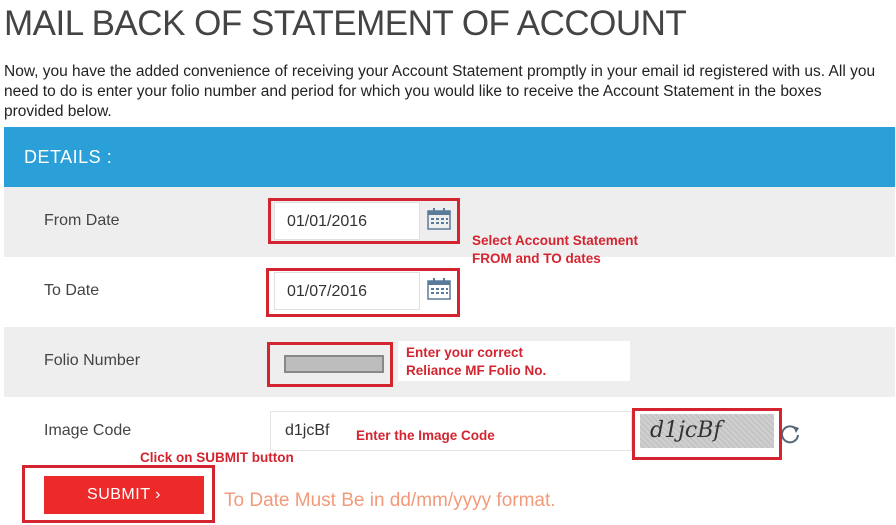 This screenshot has height=525, width=896. Describe the element at coordinates (707, 434) in the screenshot. I see `captcha-highlight` at that location.